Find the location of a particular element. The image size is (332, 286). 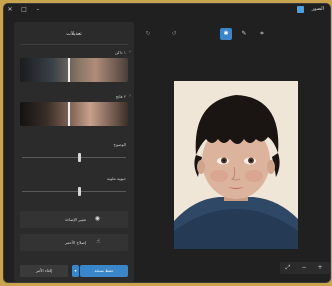

app-title: الصور is located at coordinates (317, 9).